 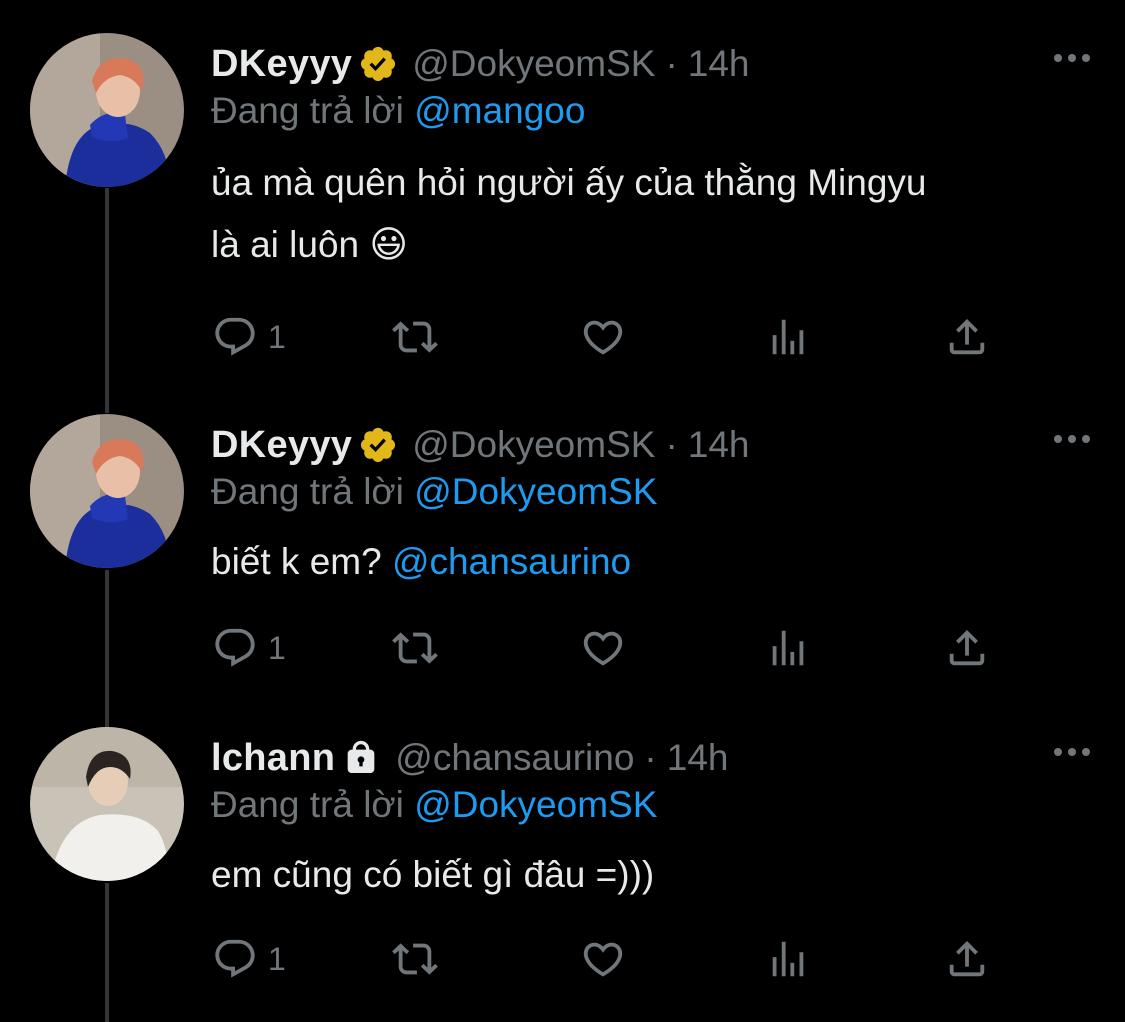 What do you see at coordinates (433, 874) in the screenshot?
I see `tweet-text-line: em cũng có biết gì đâu =)))` at bounding box center [433, 874].